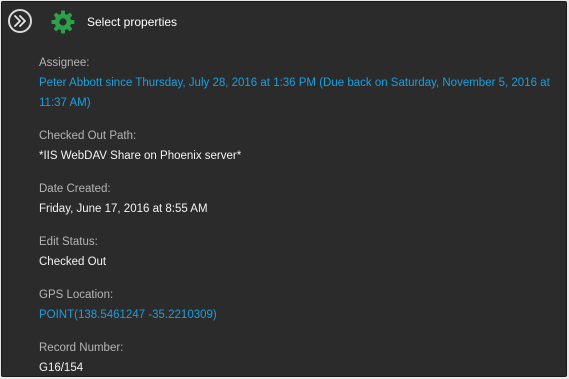  What do you see at coordinates (75, 189) in the screenshot?
I see `property-label: Date Created:` at bounding box center [75, 189].